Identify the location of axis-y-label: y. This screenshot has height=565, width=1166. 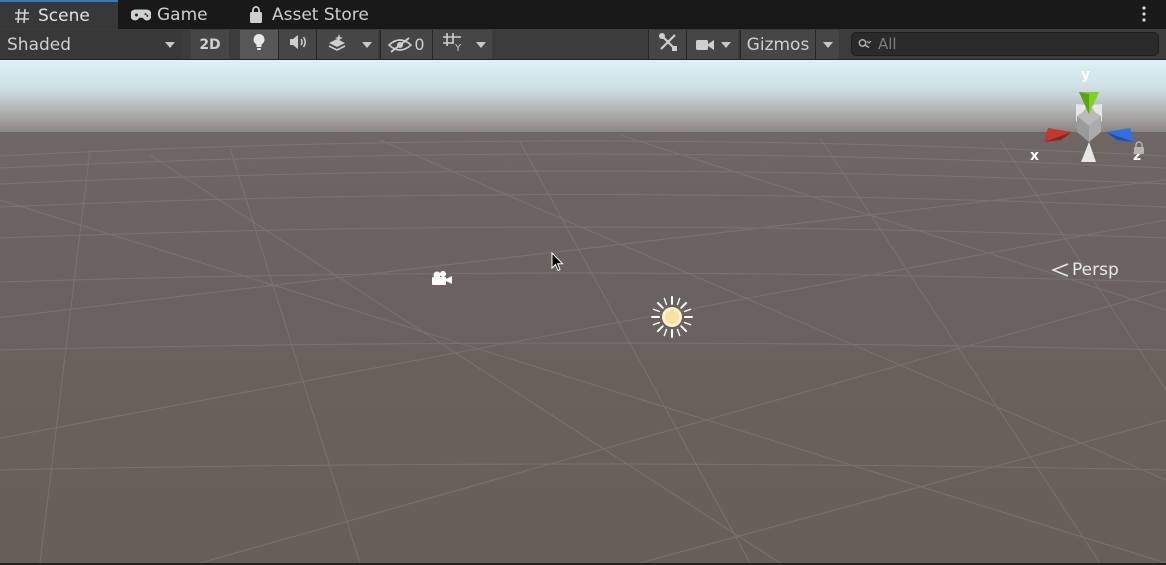
(1086, 75).